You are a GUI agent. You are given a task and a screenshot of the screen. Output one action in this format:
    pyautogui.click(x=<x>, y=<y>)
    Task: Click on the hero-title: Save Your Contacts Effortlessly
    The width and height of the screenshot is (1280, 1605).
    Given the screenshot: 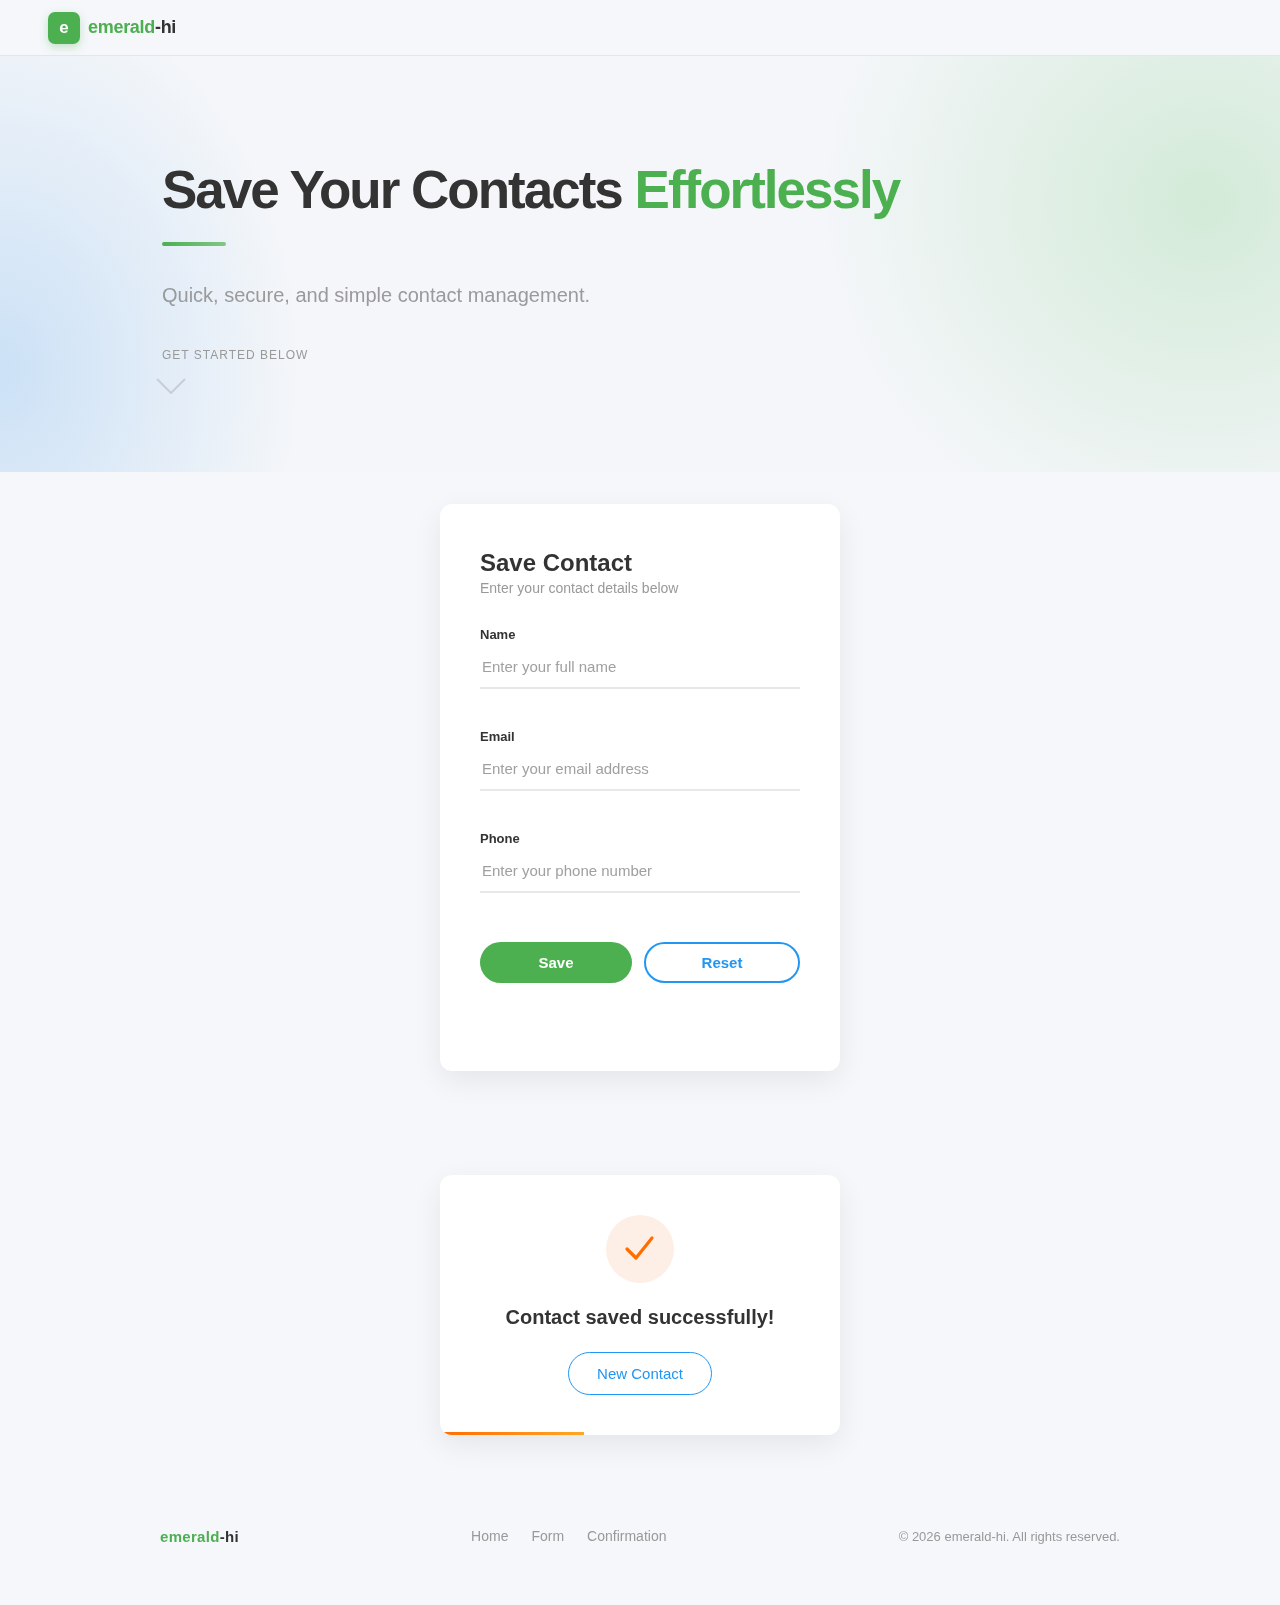 What is the action you would take?
    pyautogui.click(x=531, y=190)
    